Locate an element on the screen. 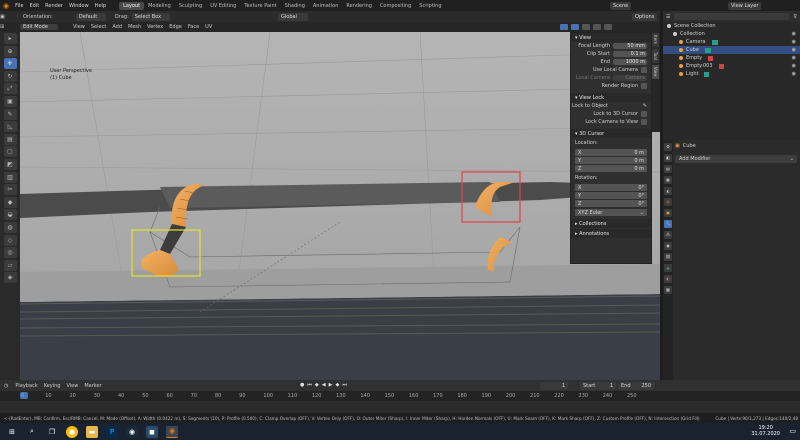 The image size is (800, 440). workspace-tab-sculpting: Sculpting is located at coordinates (190, 6).